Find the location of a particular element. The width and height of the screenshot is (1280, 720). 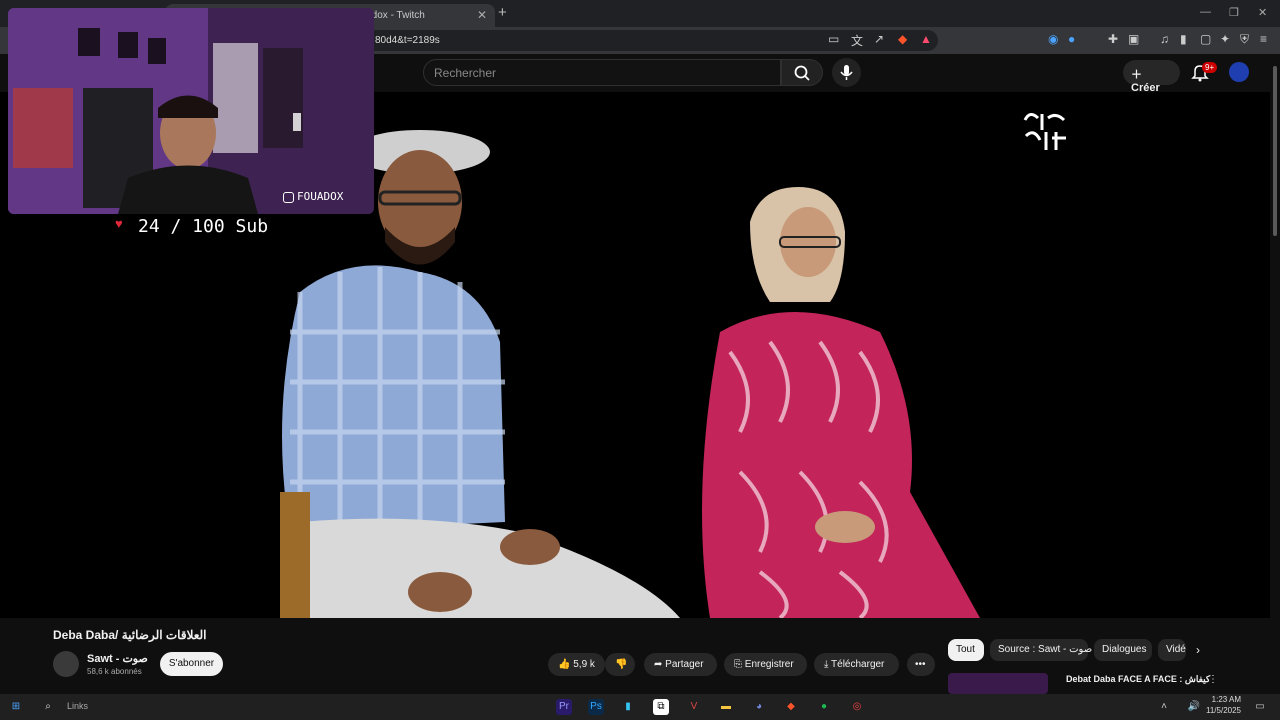

heart-icon: ♥ is located at coordinates (119, 223).